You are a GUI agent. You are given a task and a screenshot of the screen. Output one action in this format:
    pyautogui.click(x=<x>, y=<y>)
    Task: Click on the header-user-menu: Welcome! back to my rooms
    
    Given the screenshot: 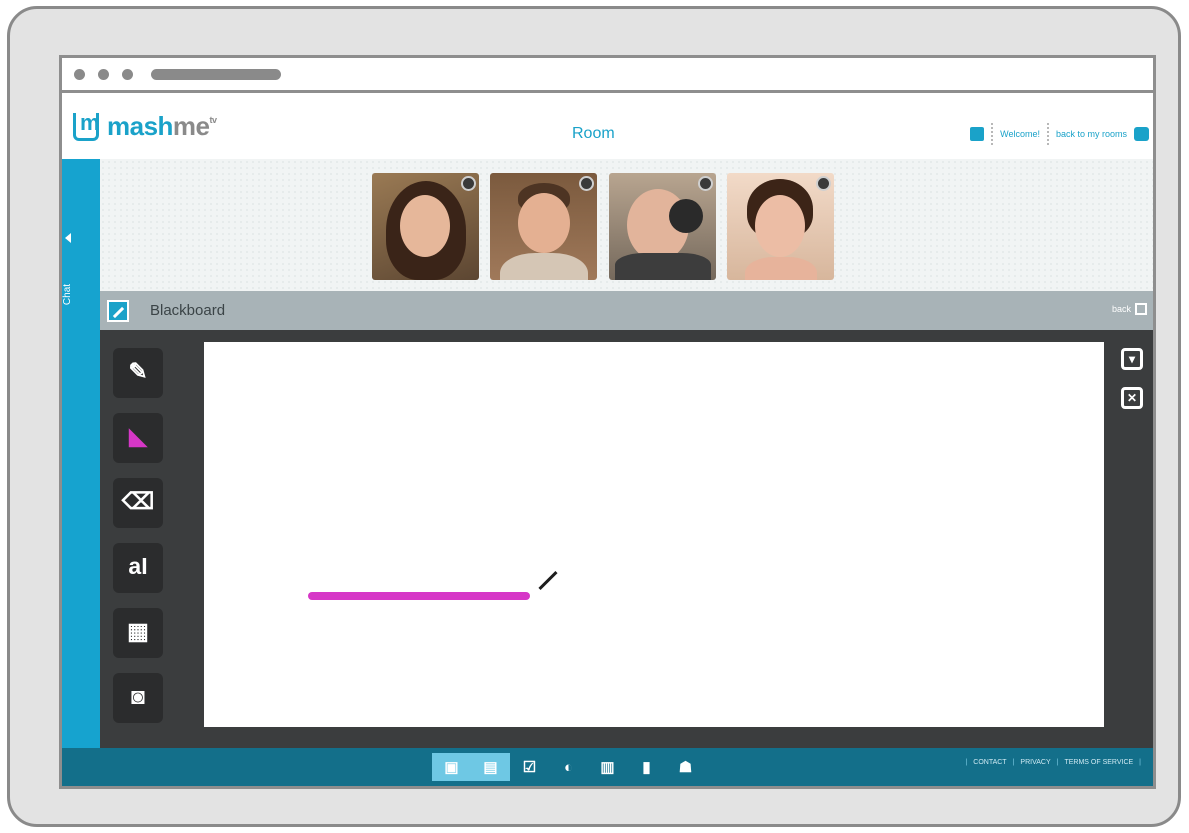 What is the action you would take?
    pyautogui.click(x=1059, y=134)
    